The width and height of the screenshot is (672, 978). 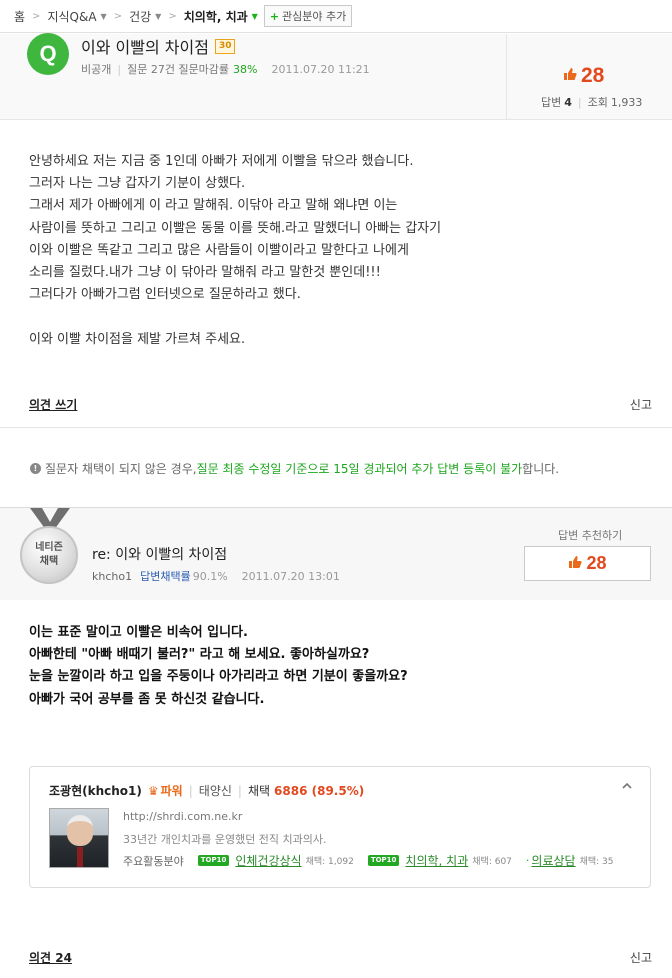 What do you see at coordinates (121, 469) in the screenshot?
I see `notice-prefix: 질문자 채택이 되지 않은 경우,` at bounding box center [121, 469].